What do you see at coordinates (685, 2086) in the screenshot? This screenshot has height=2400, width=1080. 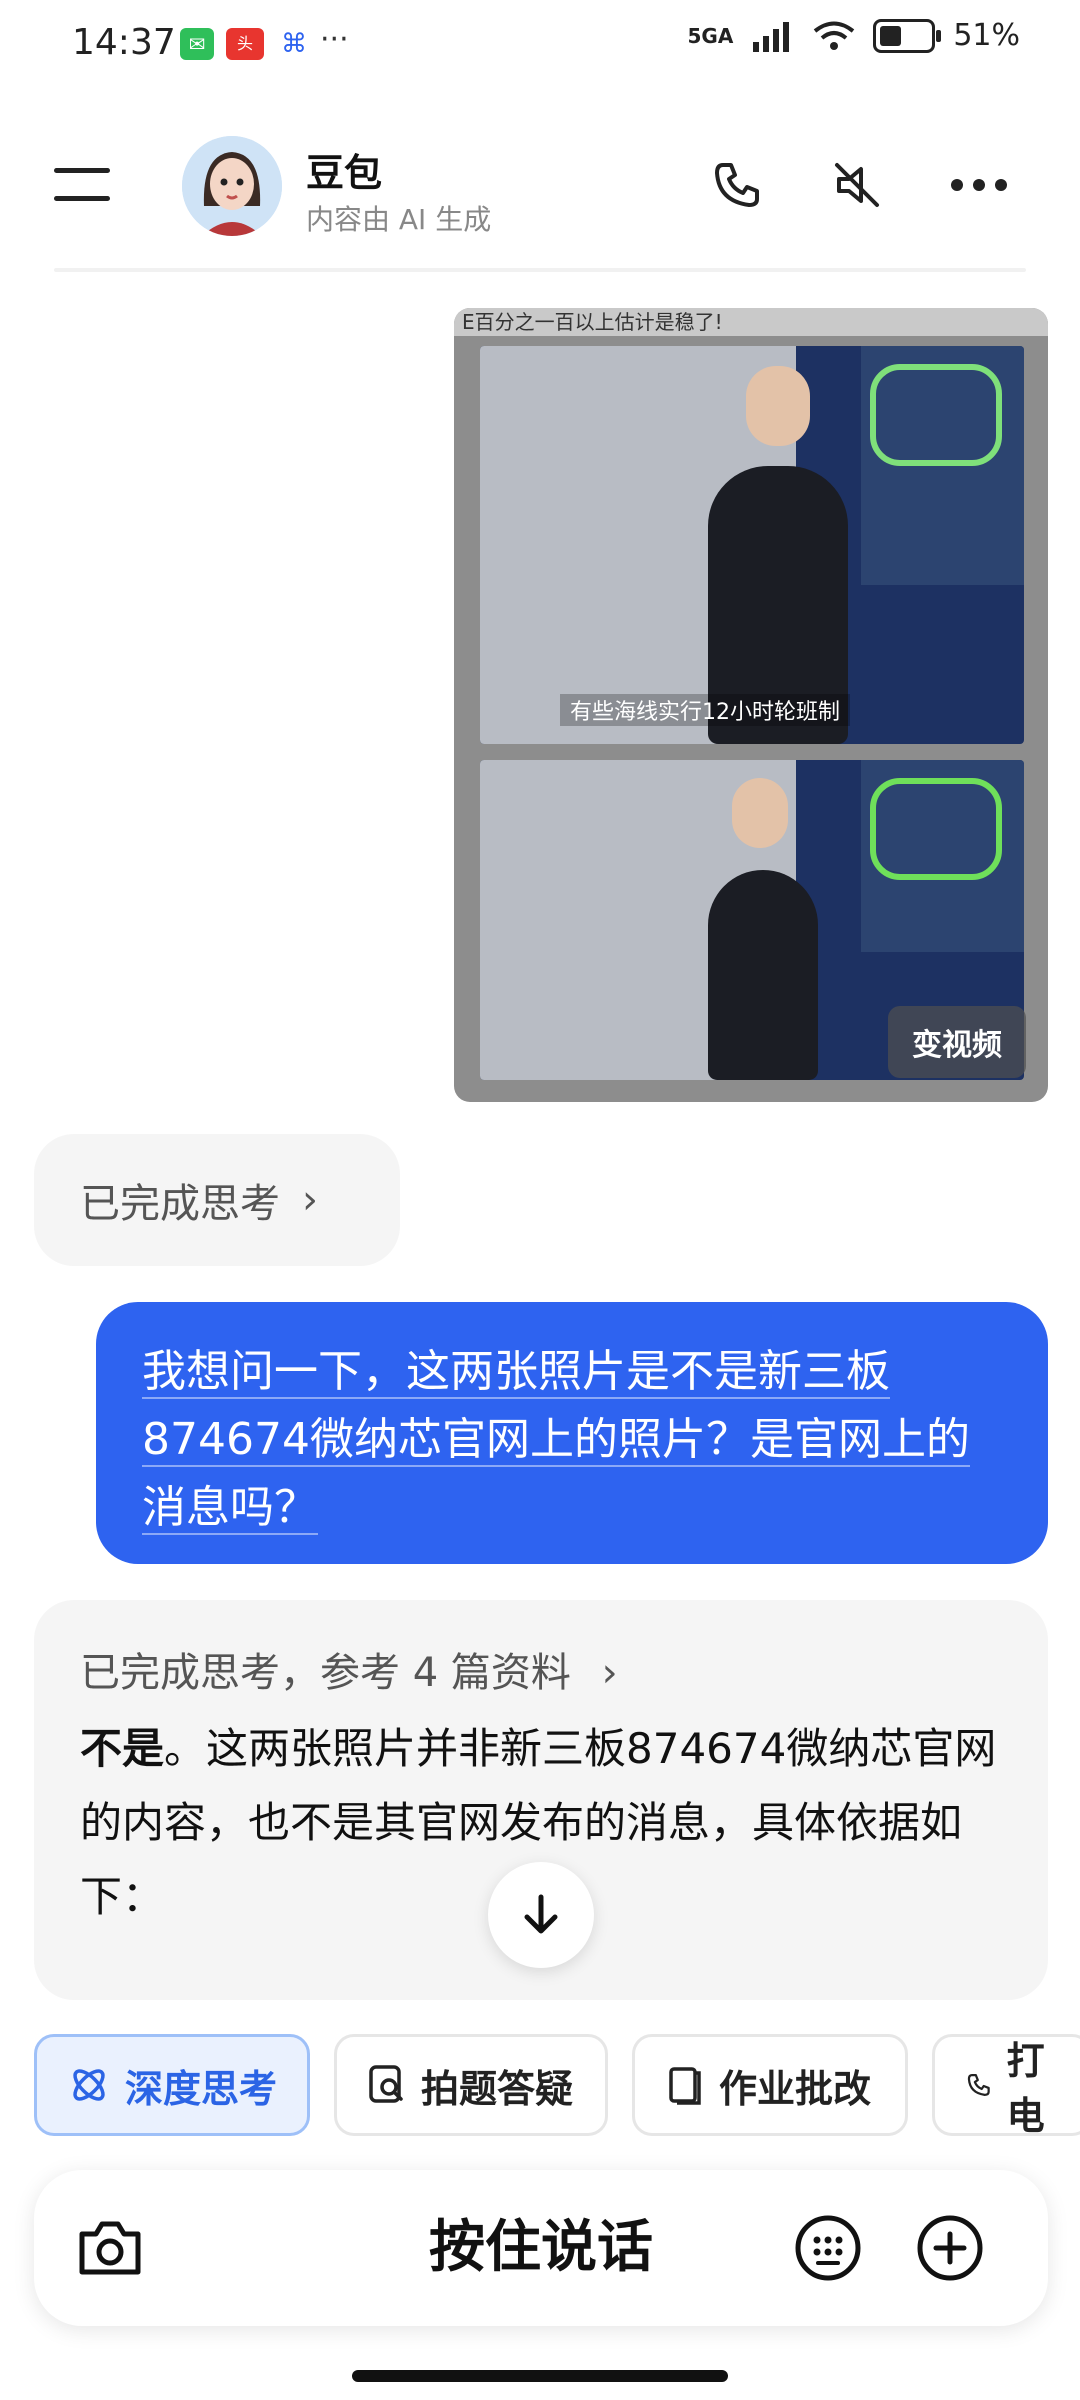 I see `homework-icon` at bounding box center [685, 2086].